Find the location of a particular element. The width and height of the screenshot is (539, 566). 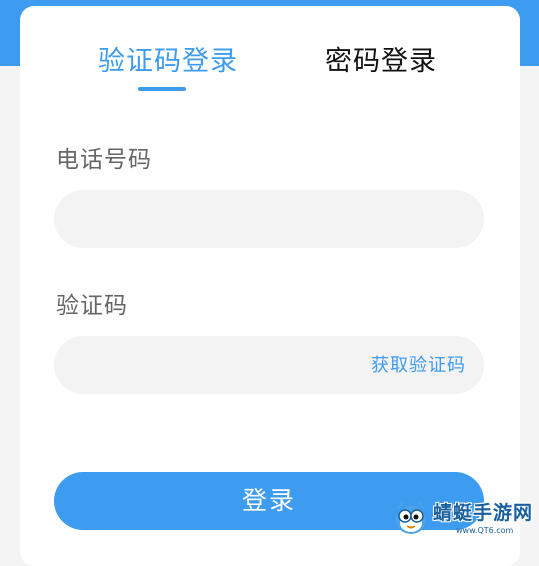

active-tab-indicator is located at coordinates (162, 89).